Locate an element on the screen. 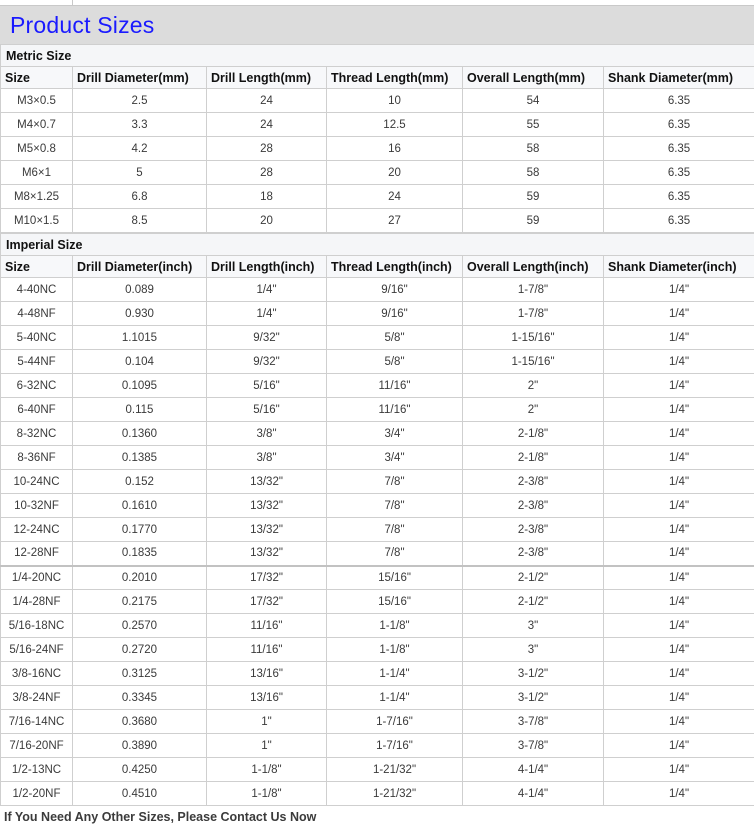 The image size is (754, 824). metric-cell-r5-c3: 27 is located at coordinates (395, 221).